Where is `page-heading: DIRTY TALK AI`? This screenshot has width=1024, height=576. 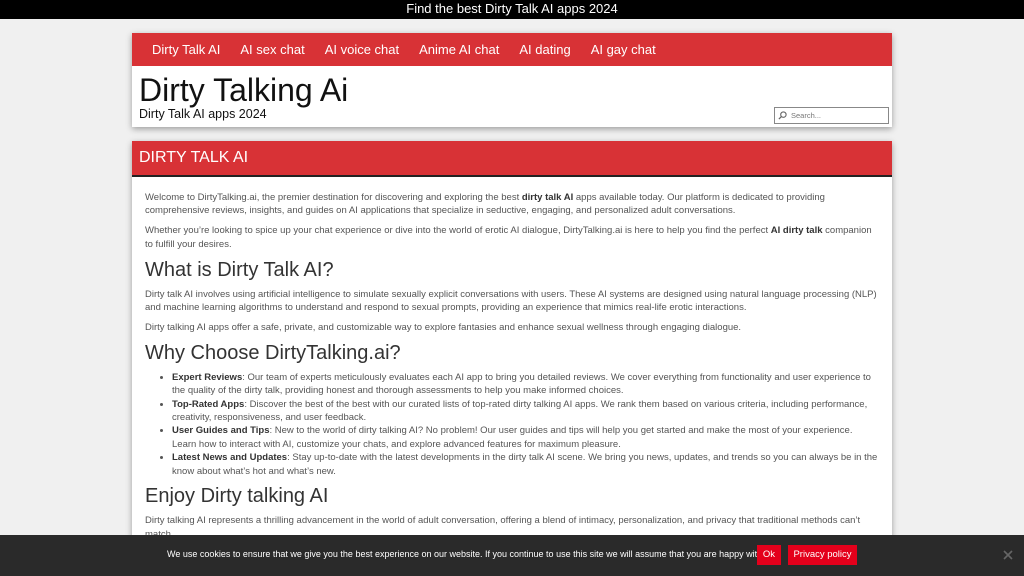 page-heading: DIRTY TALK AI is located at coordinates (512, 159).